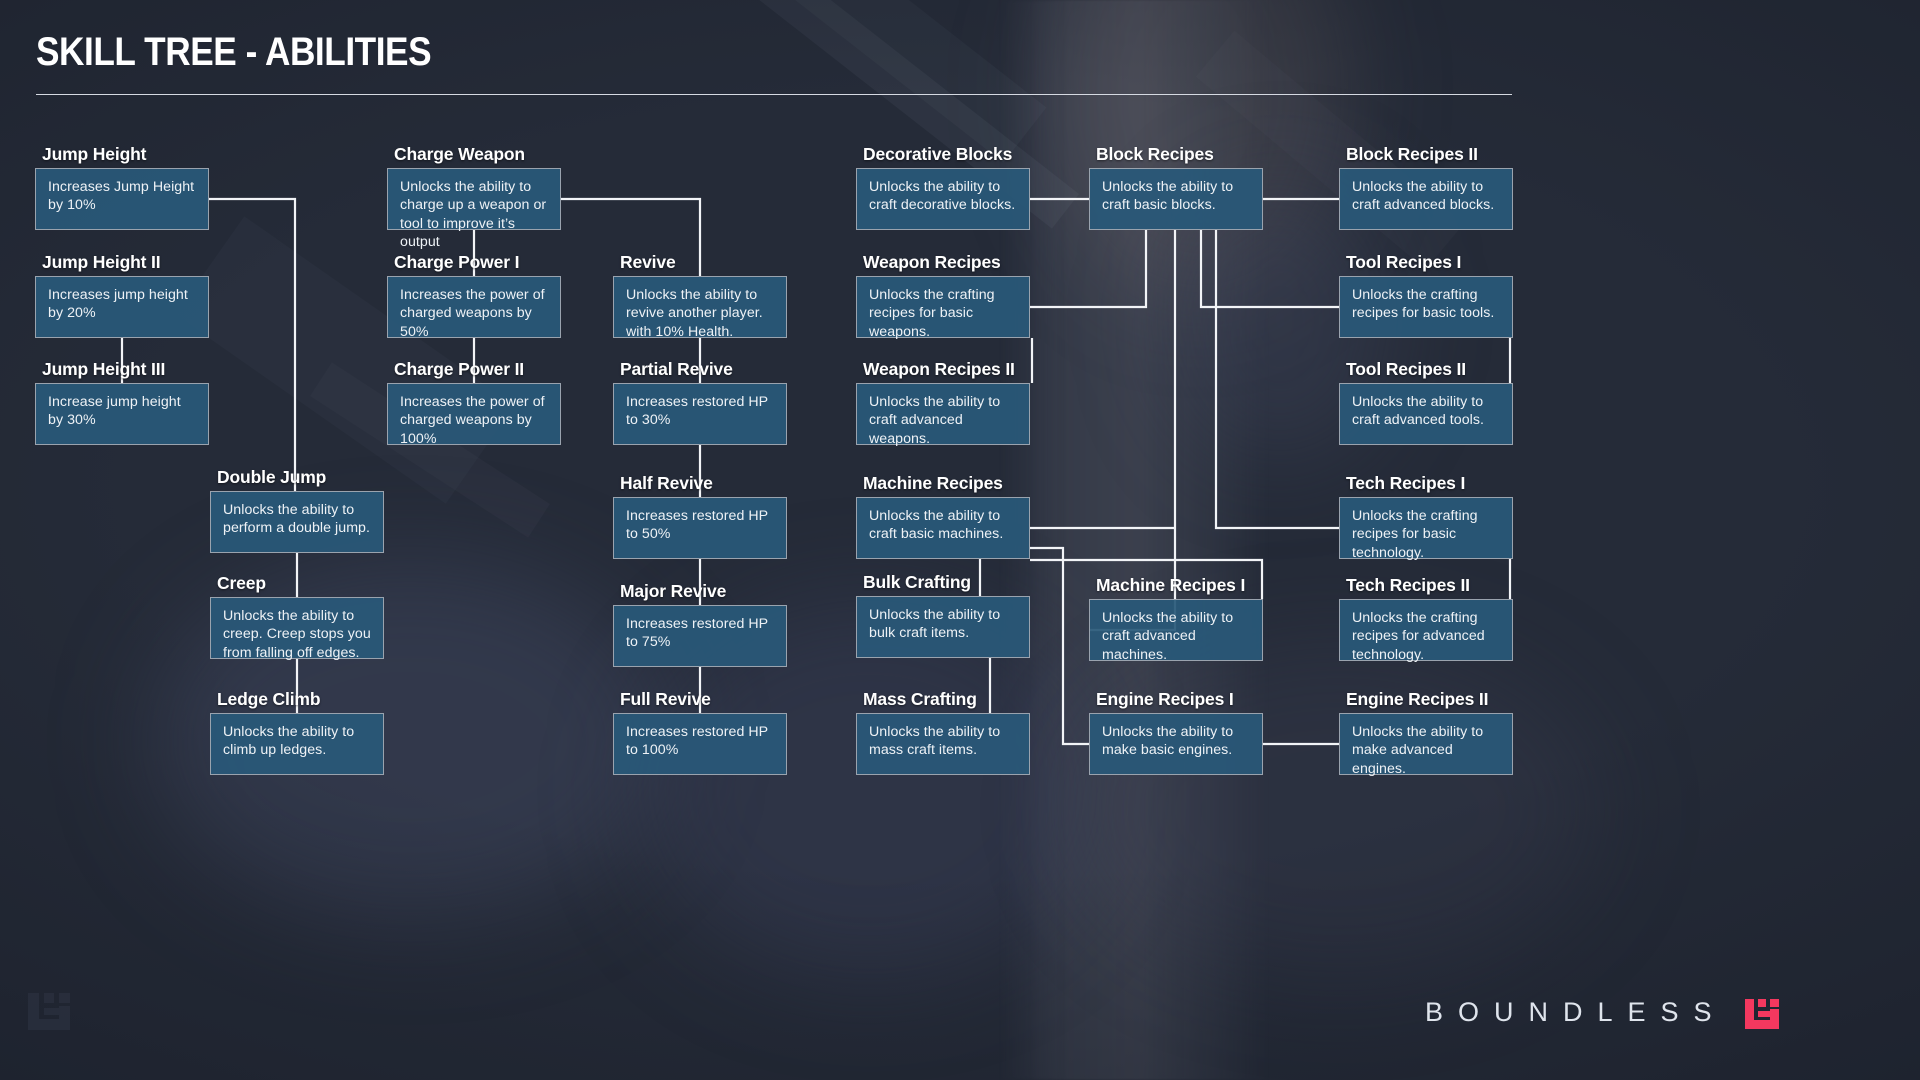 The width and height of the screenshot is (1920, 1080). What do you see at coordinates (665, 699) in the screenshot?
I see `skill-node-title: Full Revive` at bounding box center [665, 699].